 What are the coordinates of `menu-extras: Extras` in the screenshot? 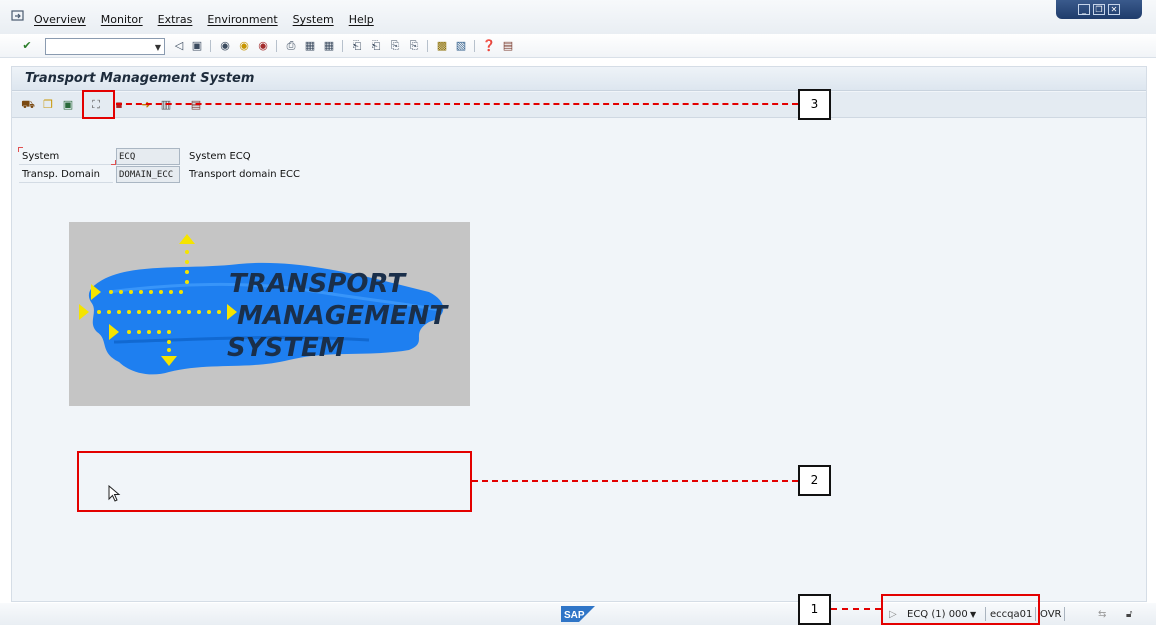 It's located at (175, 19).